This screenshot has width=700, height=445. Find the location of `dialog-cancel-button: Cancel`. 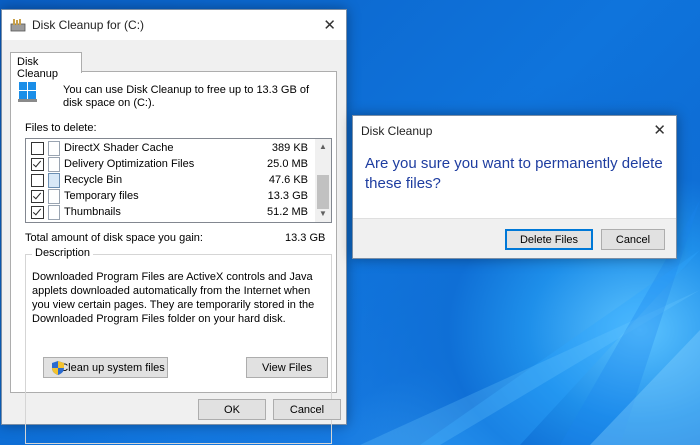

dialog-cancel-button: Cancel is located at coordinates (633, 239).